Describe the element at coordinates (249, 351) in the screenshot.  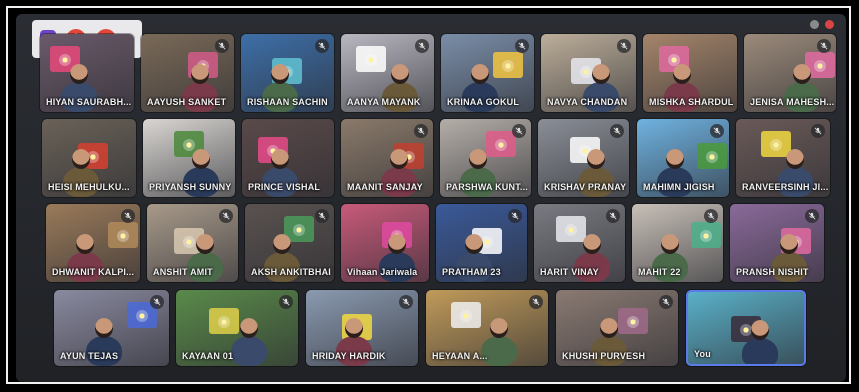
I see `participant-body` at that location.